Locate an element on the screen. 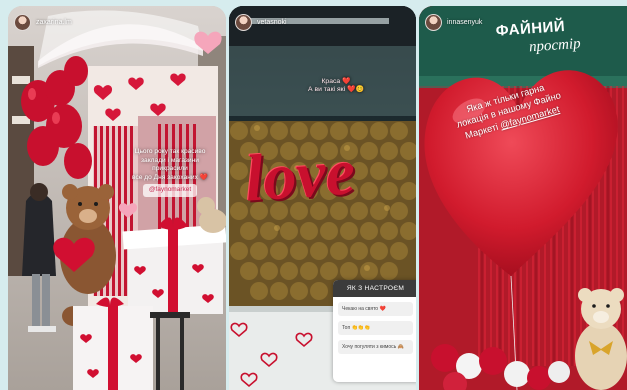  story-2-header: vetasnoki is located at coordinates (261, 22).